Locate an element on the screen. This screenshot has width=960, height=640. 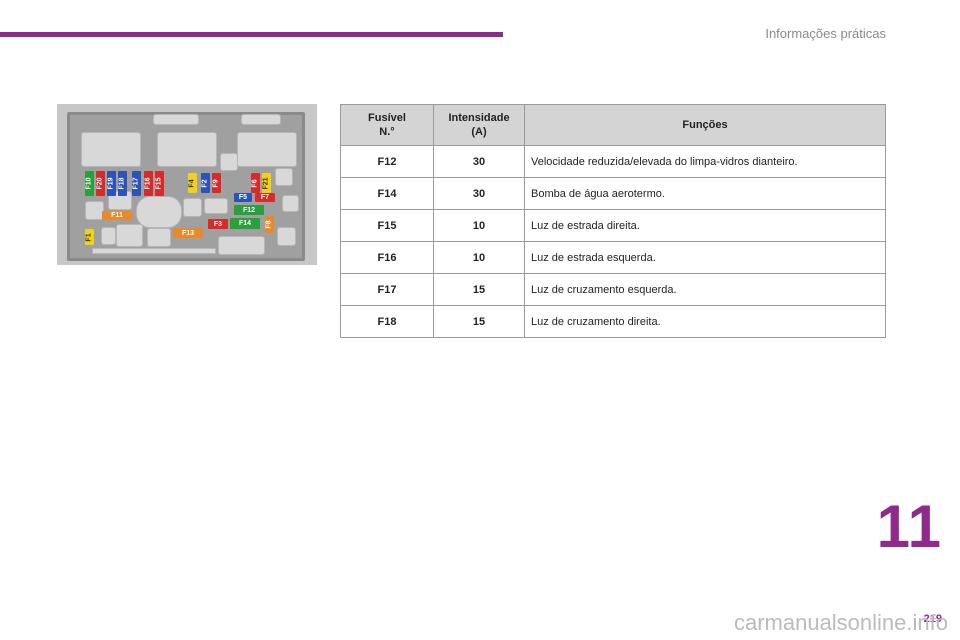
table-row: F15 10 Luz de estrada direita. is located at coordinates (613, 225).